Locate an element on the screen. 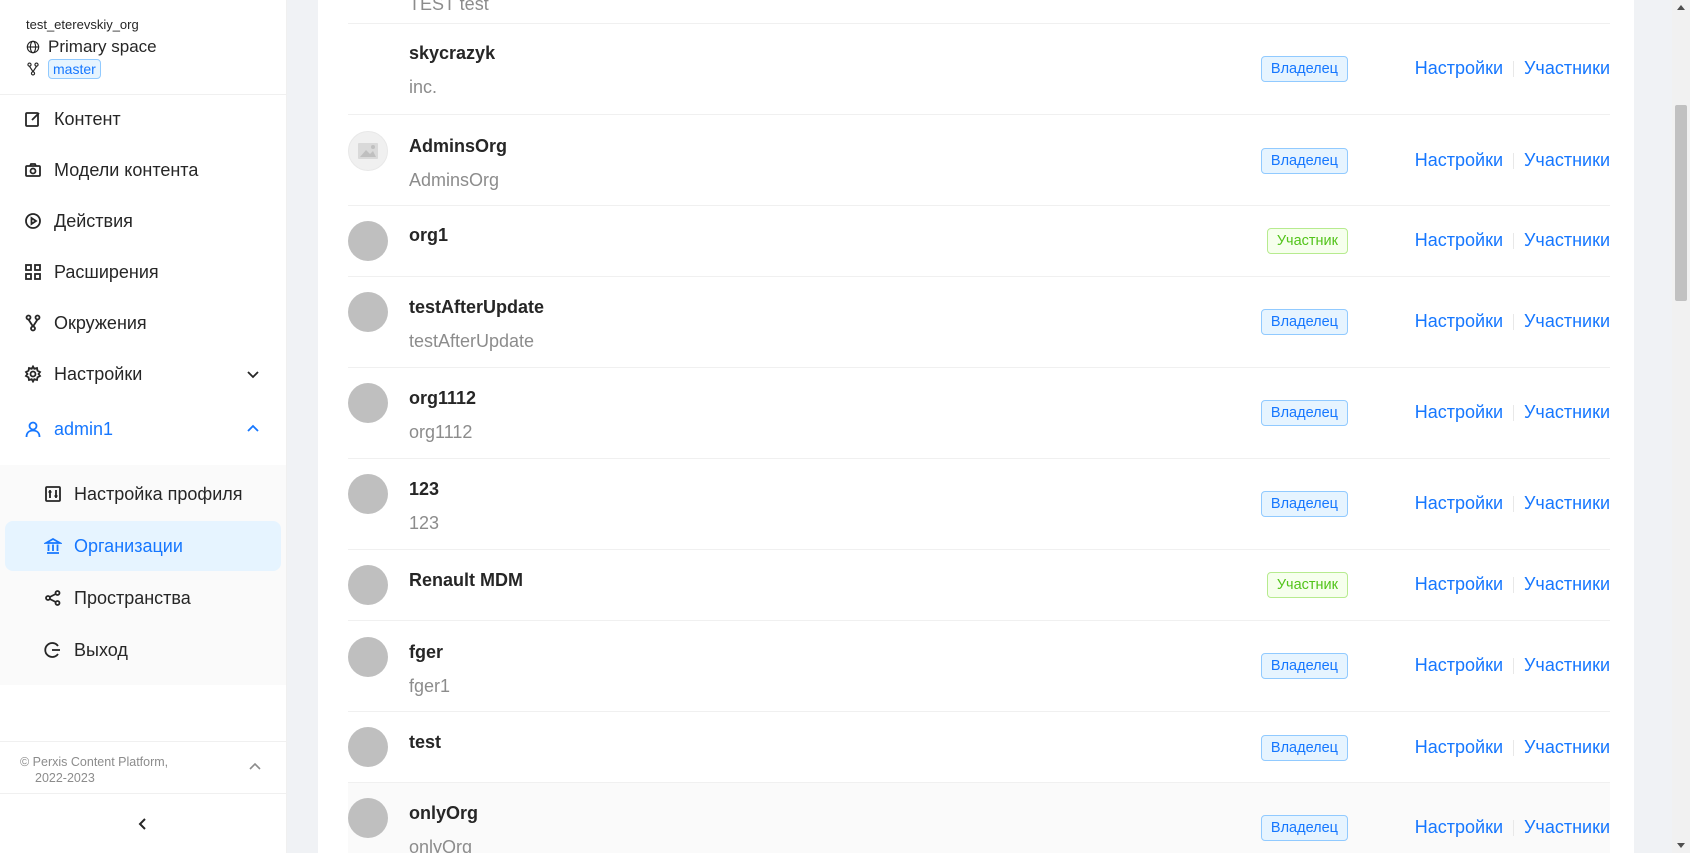 This screenshot has height=853, width=1690. org-title: onlyOrg is located at coordinates (443, 813).